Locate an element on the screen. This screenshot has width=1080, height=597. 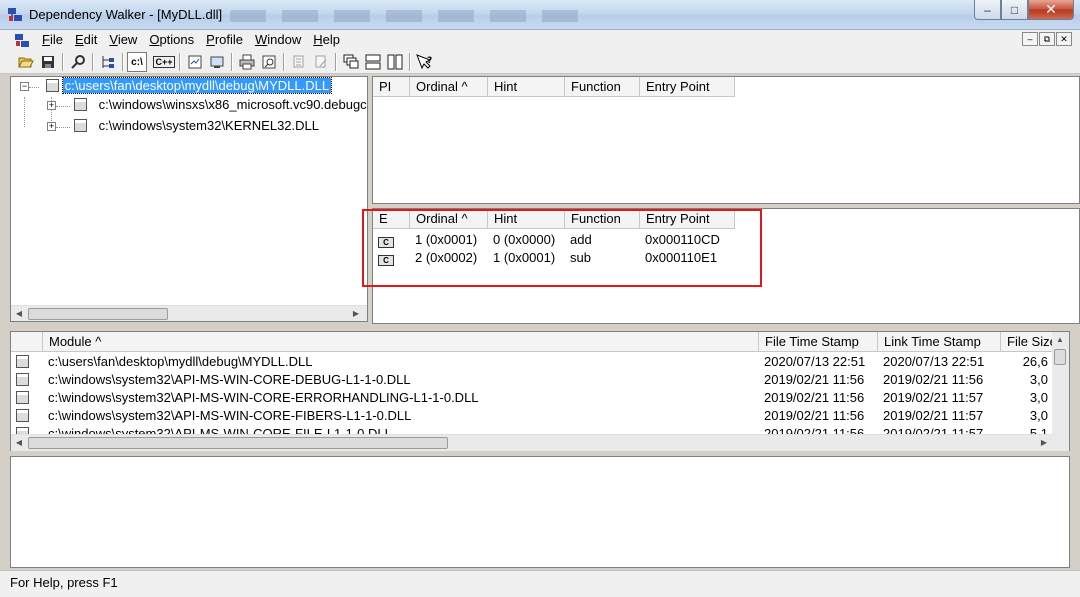
module-link-time-stamp: 2019/02/21 11:57 is located at coordinates (933, 397).